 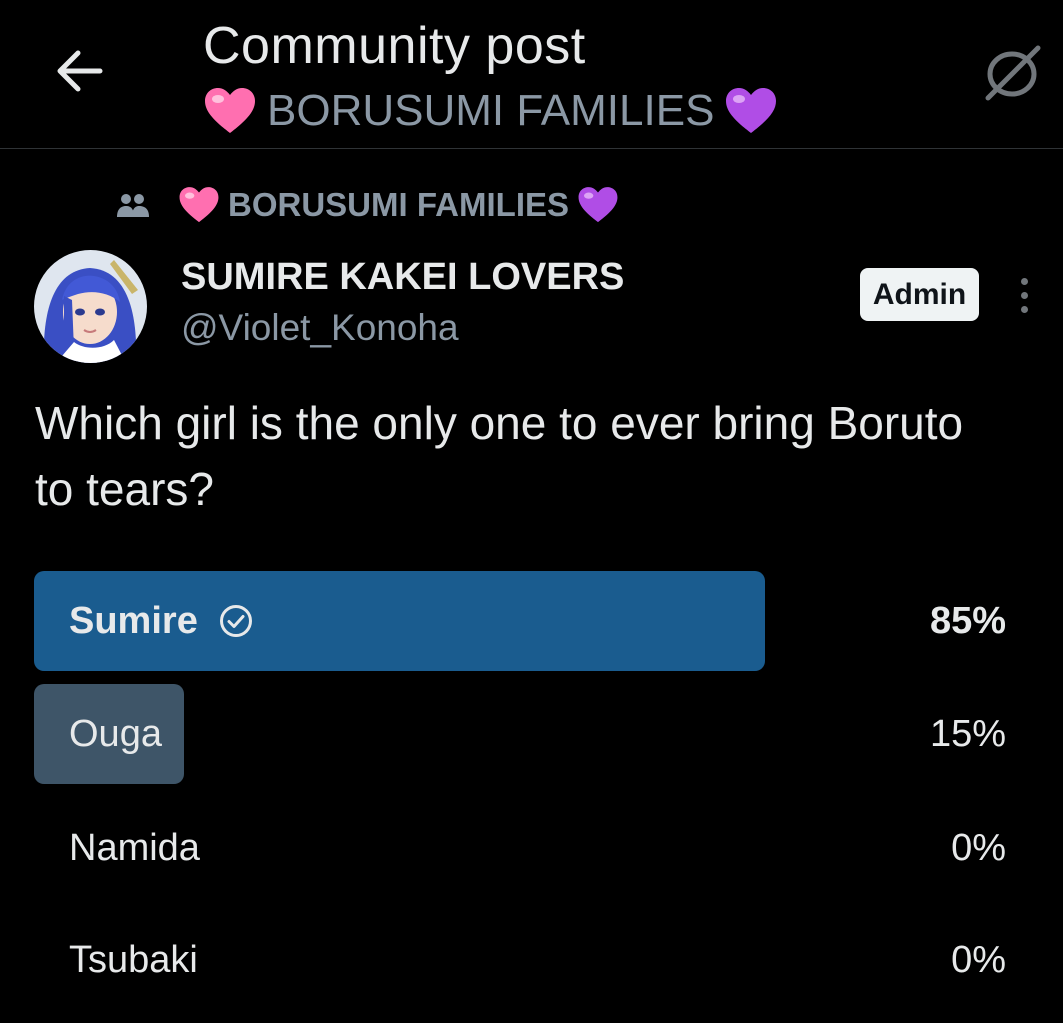 I want to click on poll-option-label: Tsubaki, so click(x=133, y=959).